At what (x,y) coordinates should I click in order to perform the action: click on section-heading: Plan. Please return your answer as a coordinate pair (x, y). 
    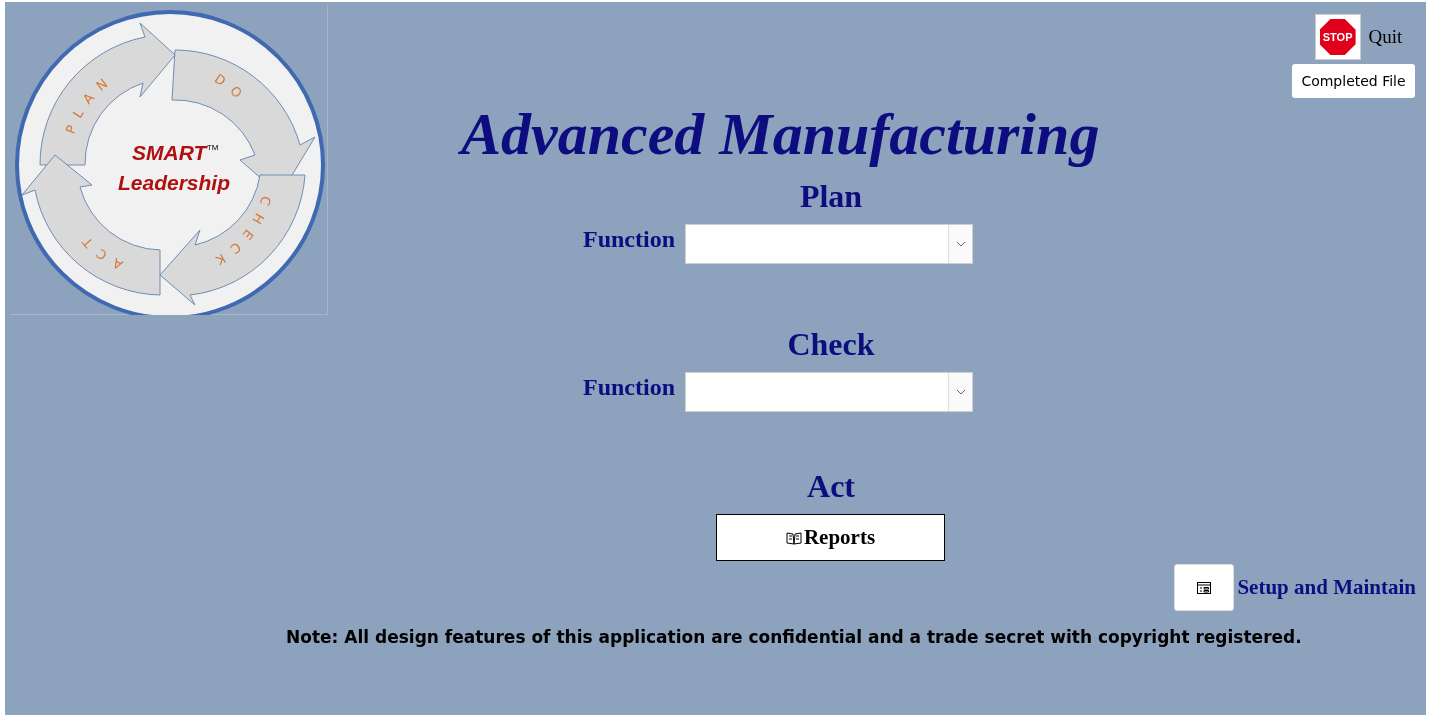
    Looking at the image, I should click on (831, 196).